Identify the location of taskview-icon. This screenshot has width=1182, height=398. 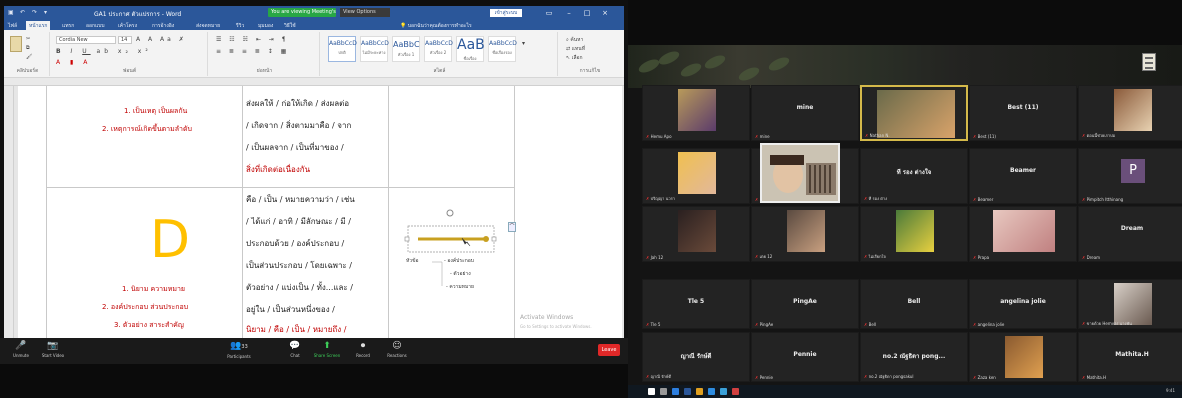
(675, 391).